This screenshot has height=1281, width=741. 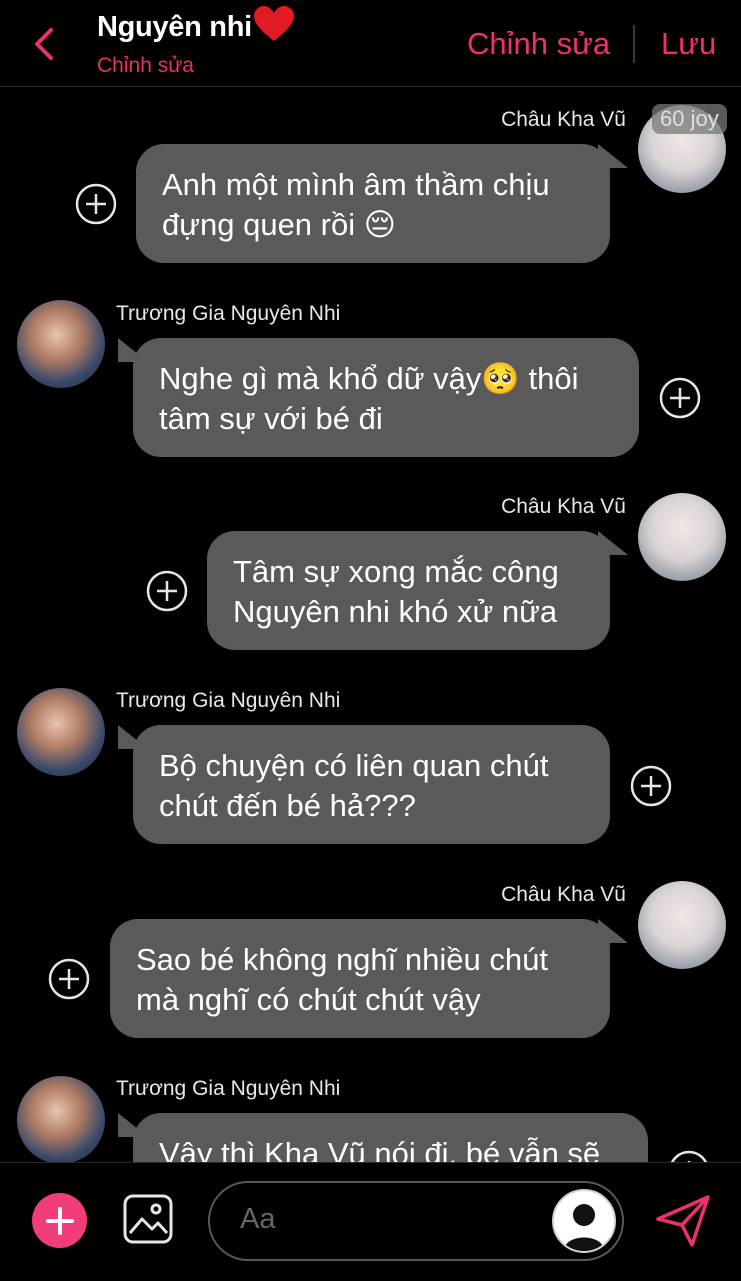 What do you see at coordinates (689, 119) in the screenshot?
I see `points-badge: 60 joy` at bounding box center [689, 119].